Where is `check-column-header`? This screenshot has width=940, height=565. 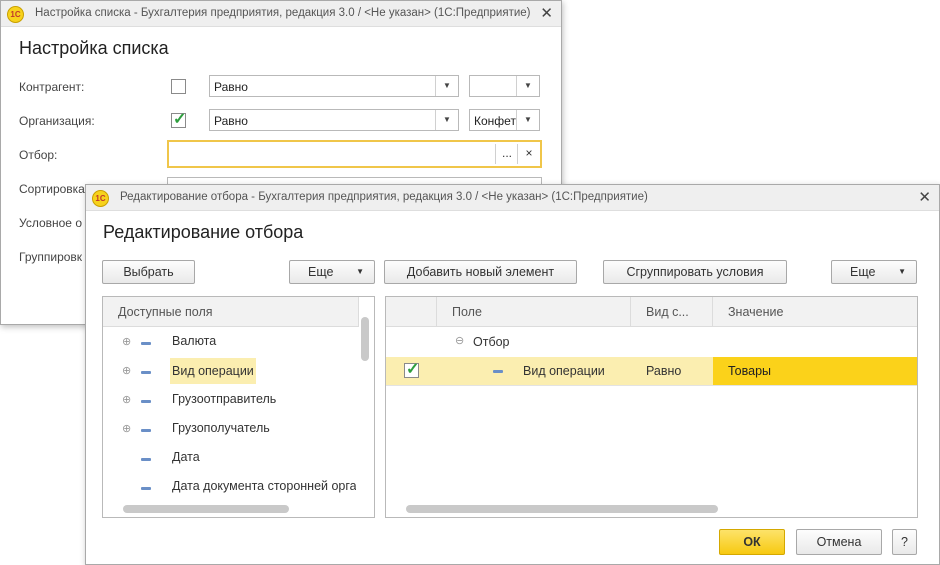
check-column-header is located at coordinates (411, 312).